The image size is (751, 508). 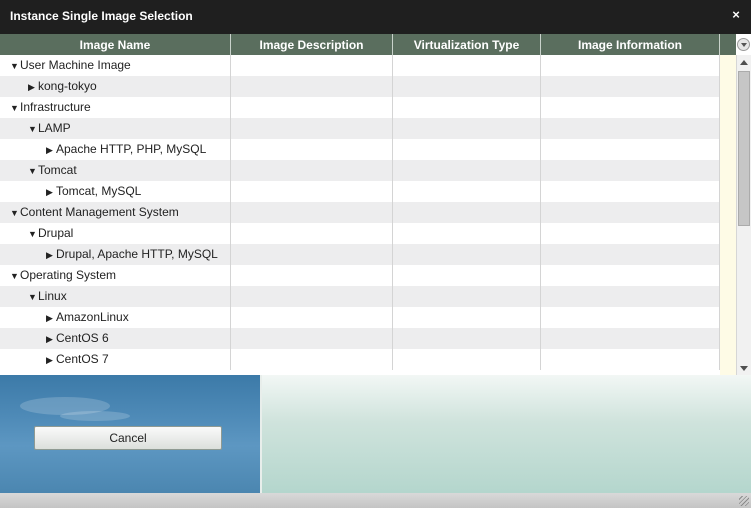 What do you see at coordinates (728, 215) in the screenshot?
I see `grid-side-strip` at bounding box center [728, 215].